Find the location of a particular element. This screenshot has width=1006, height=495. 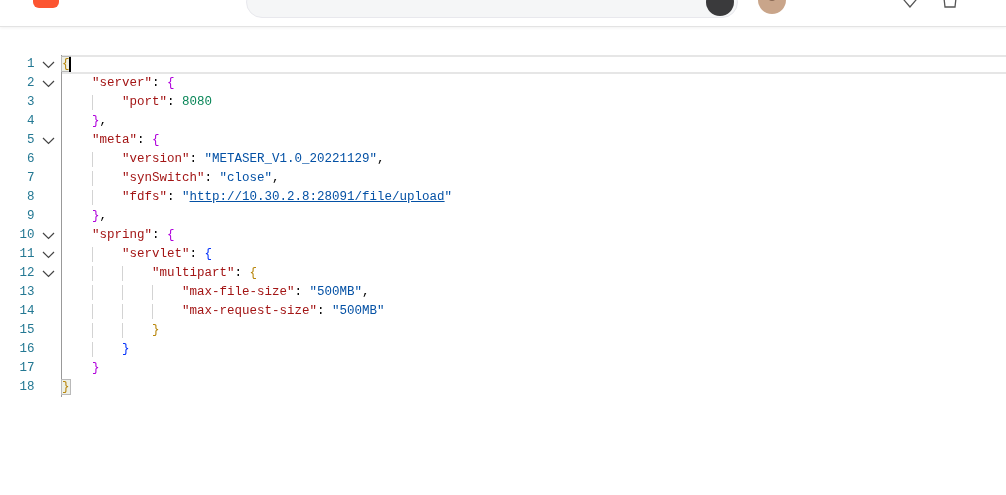

code-line: "synSwitch": "close", is located at coordinates (201, 178).